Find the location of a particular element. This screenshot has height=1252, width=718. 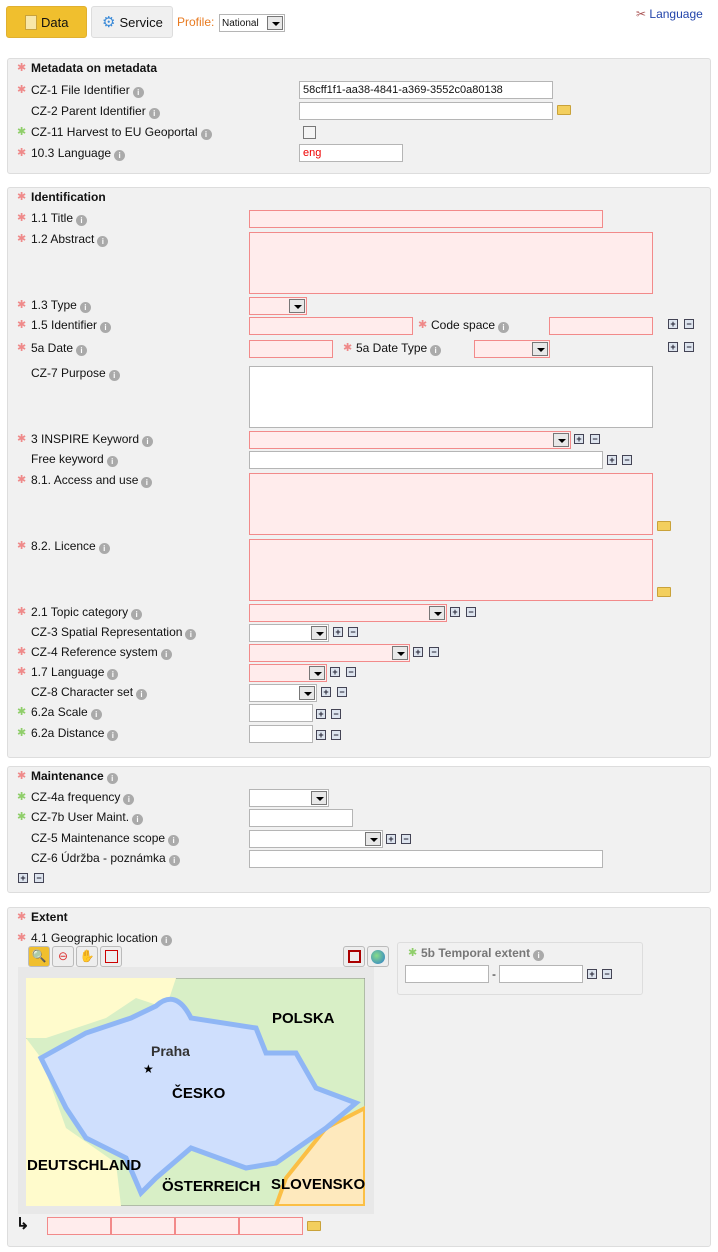

scale-input is located at coordinates (281, 713).